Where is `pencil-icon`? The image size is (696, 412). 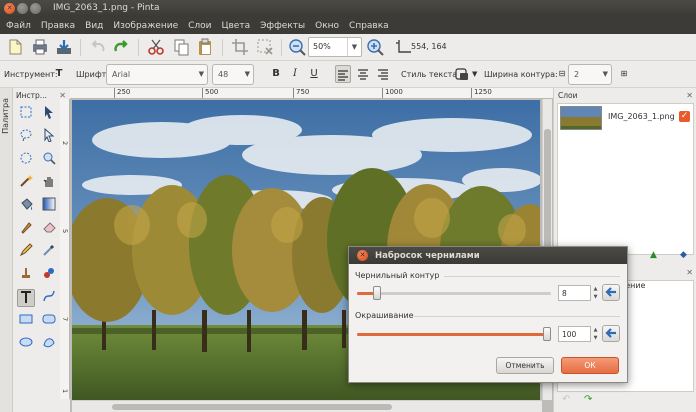 pencil-icon is located at coordinates (26, 252).